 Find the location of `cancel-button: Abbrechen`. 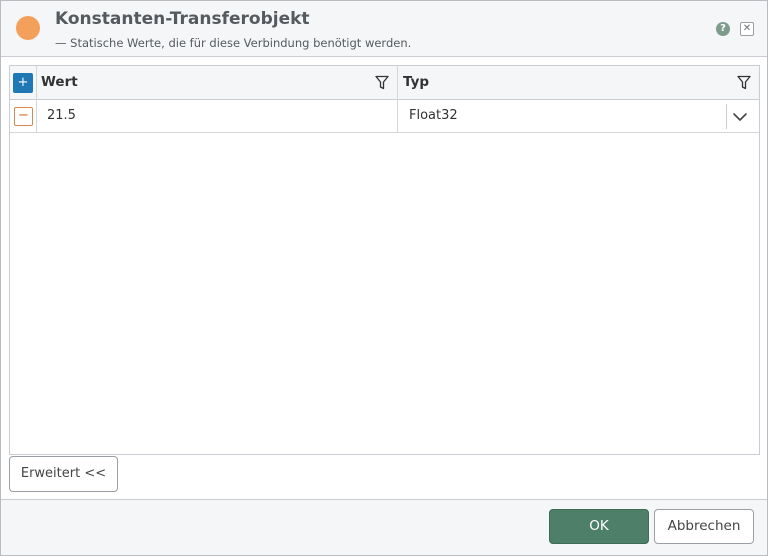

cancel-button: Abbrechen is located at coordinates (704, 526).